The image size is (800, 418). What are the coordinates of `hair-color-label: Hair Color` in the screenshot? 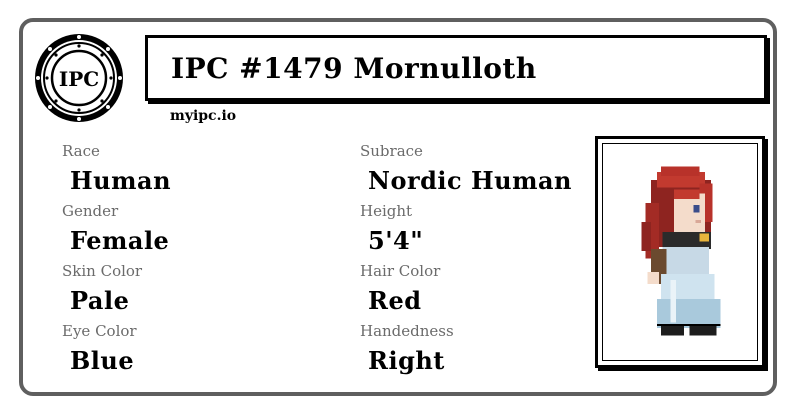 It's located at (400, 271).